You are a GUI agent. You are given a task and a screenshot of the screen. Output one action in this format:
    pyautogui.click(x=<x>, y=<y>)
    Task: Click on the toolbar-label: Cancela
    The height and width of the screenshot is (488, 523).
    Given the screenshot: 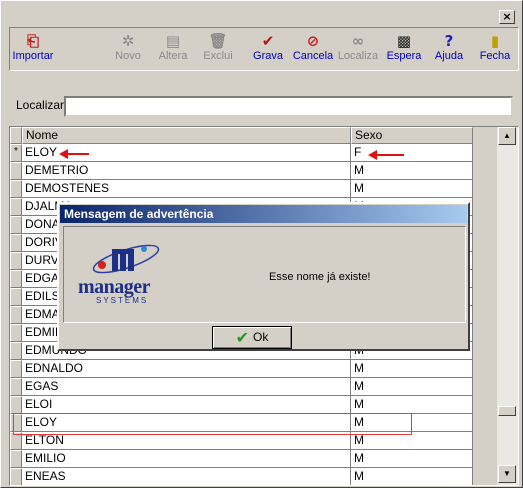 What is the action you would take?
    pyautogui.click(x=313, y=56)
    